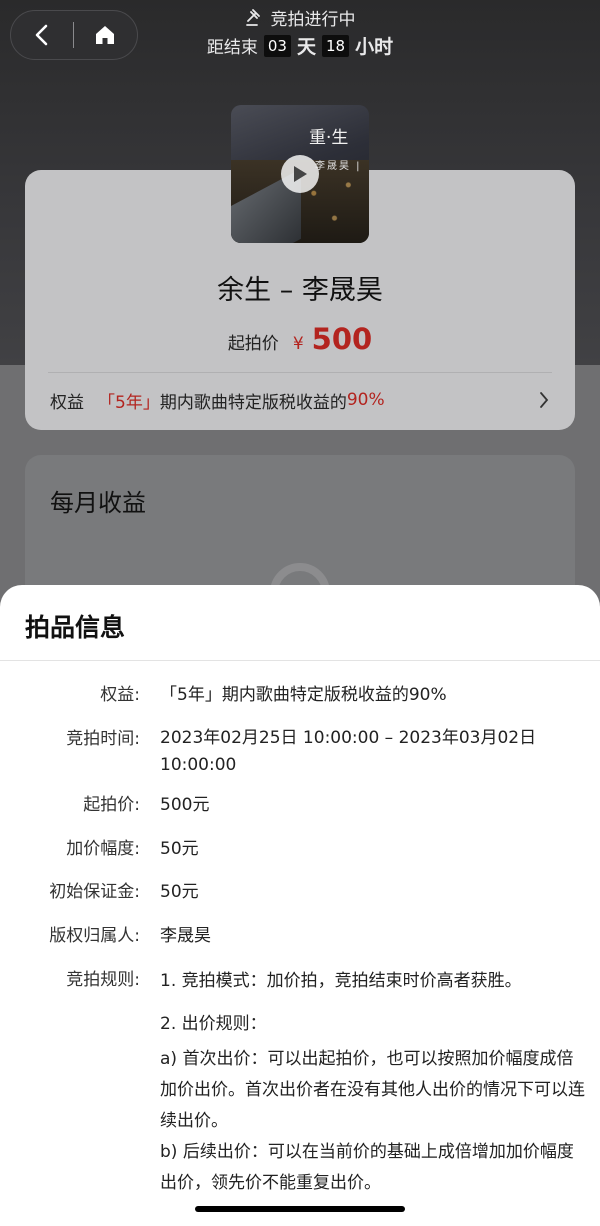 Image resolution: width=600 pixels, height=1226 pixels. I want to click on countdown: 距结束 03 天 18 小时, so click(300, 45).